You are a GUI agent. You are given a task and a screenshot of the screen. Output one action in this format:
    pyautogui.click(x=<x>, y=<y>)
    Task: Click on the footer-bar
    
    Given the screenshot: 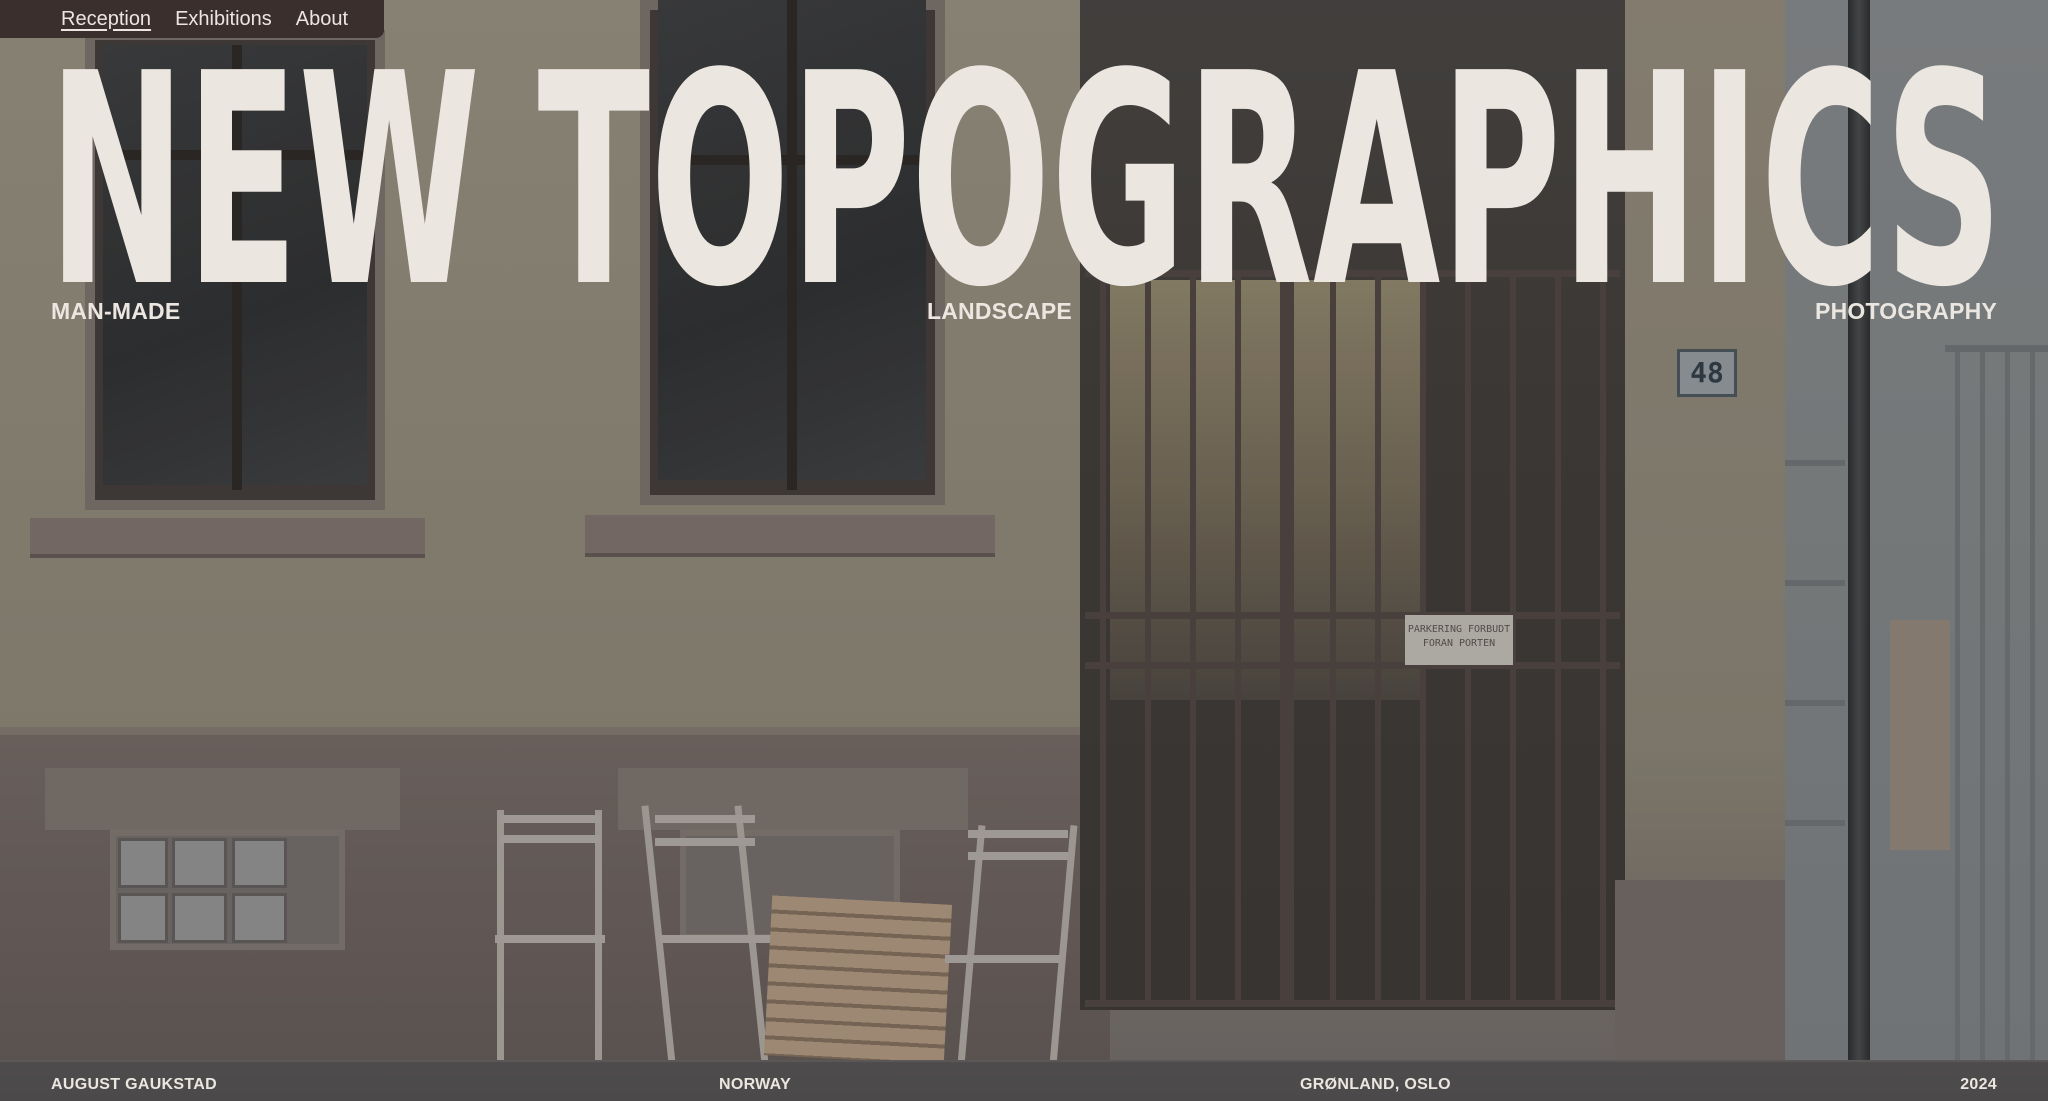 What is the action you would take?
    pyautogui.click(x=1024, y=1081)
    